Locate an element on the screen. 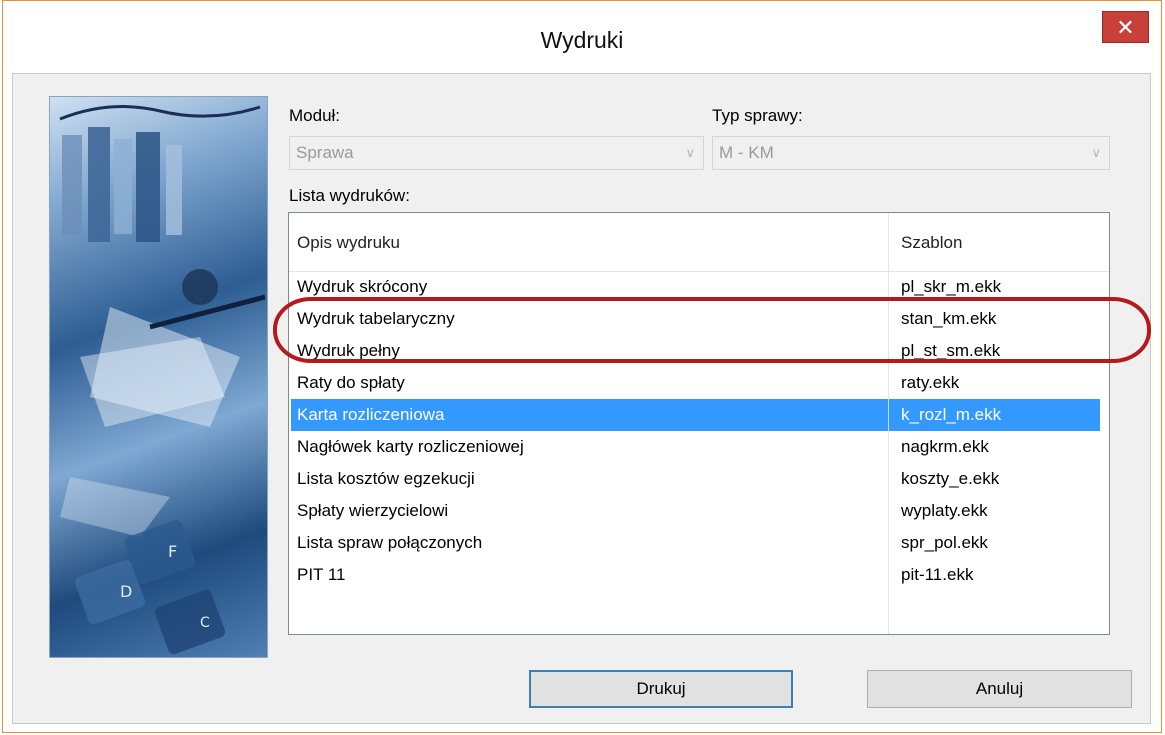 The width and height of the screenshot is (1165, 735). module-label: Moduł: is located at coordinates (315, 115).